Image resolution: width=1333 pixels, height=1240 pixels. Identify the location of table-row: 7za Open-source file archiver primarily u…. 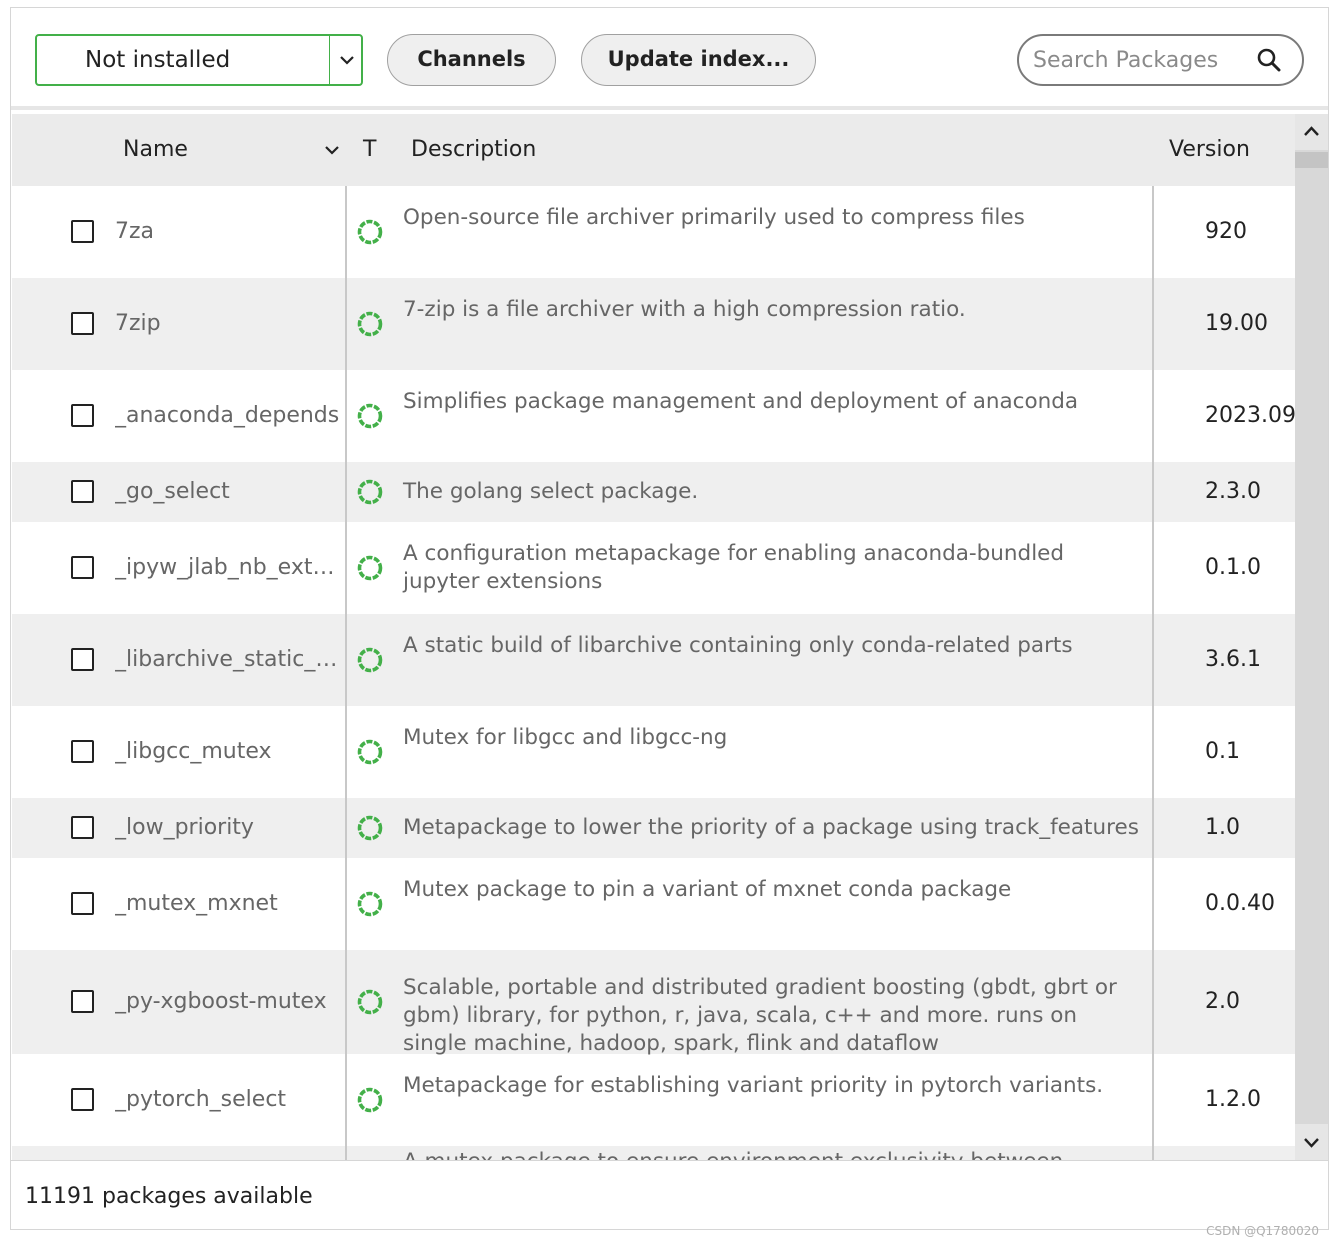
(653, 232).